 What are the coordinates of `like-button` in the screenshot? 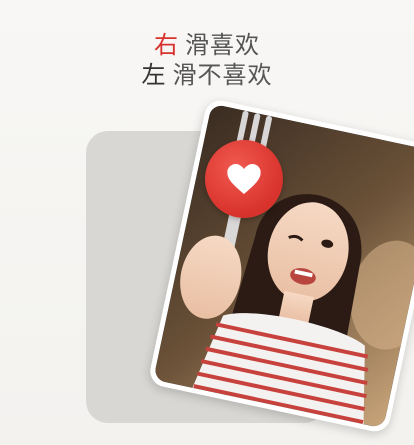 It's located at (244, 179).